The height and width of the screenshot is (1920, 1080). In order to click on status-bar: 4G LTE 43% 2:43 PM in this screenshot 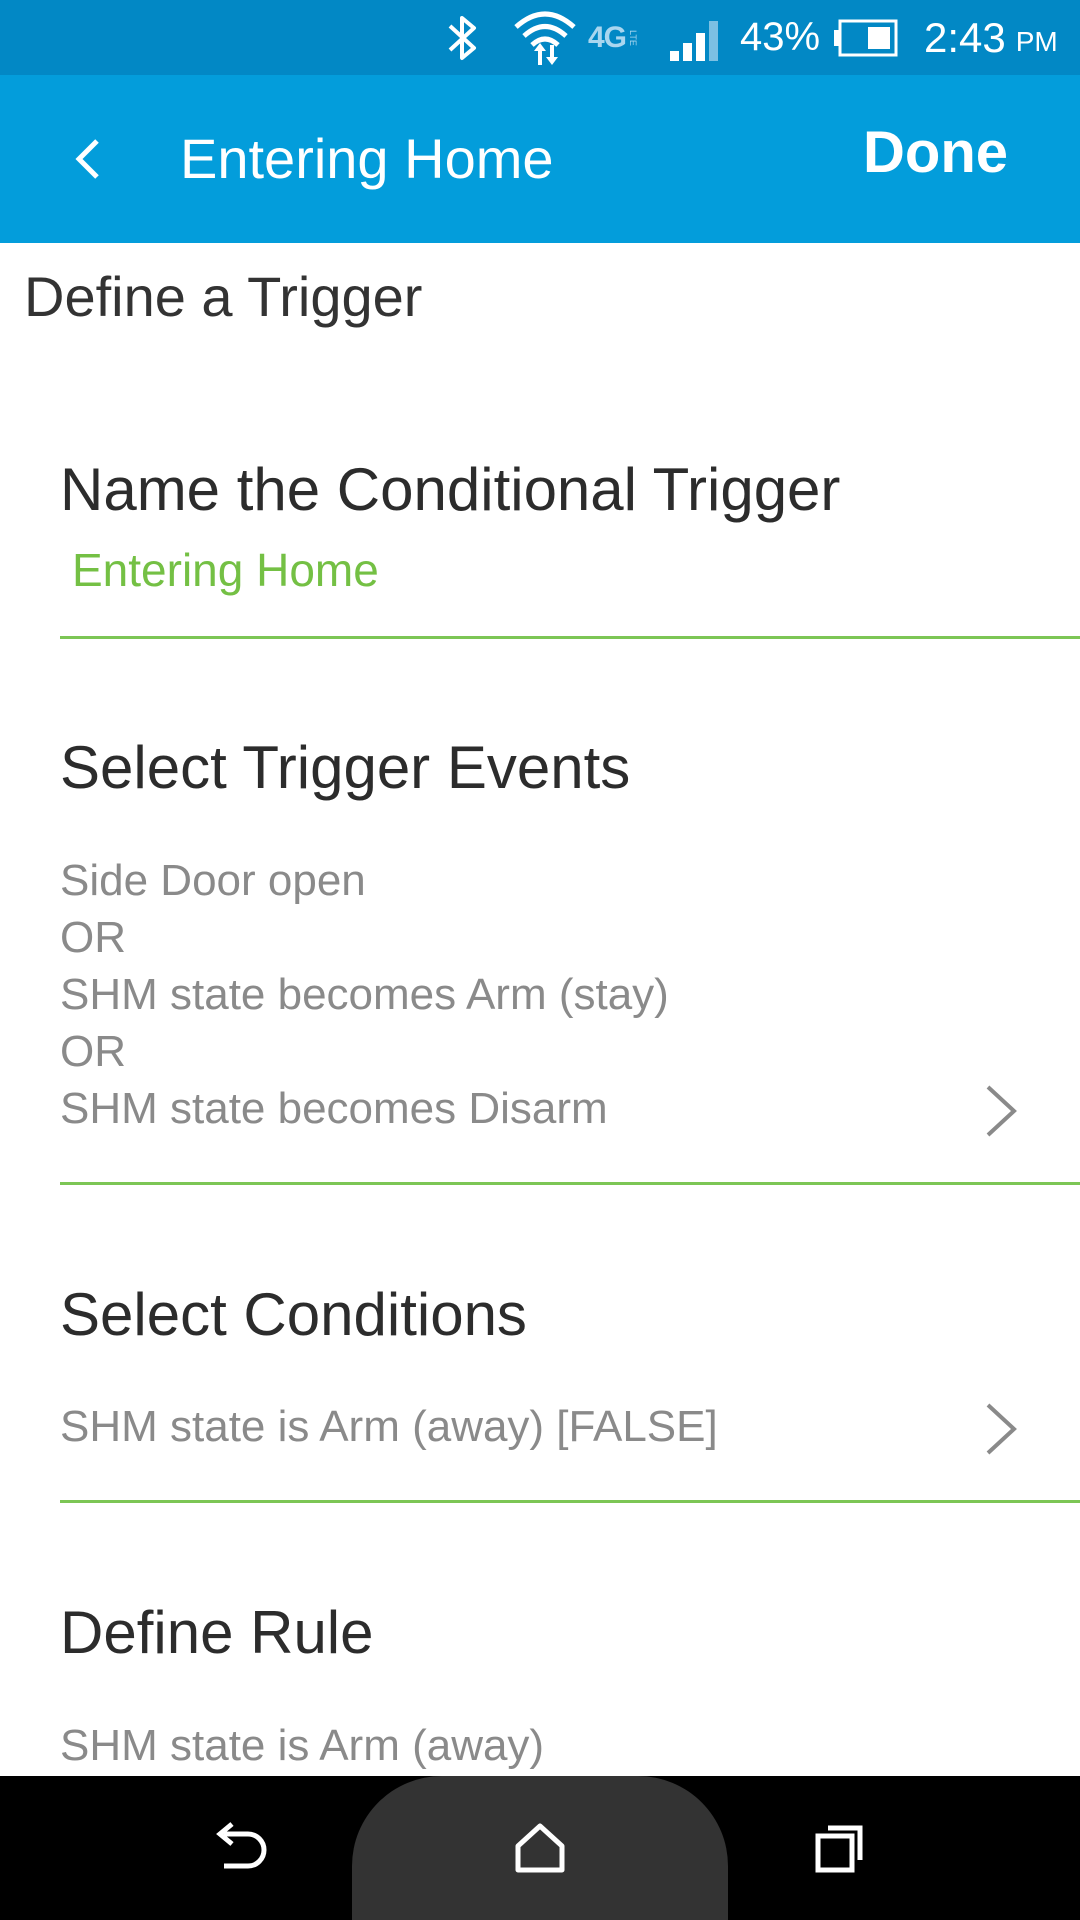, I will do `click(540, 37)`.